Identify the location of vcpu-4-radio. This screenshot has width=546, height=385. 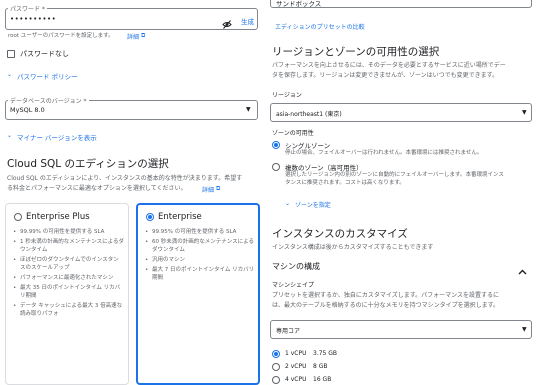
(276, 380).